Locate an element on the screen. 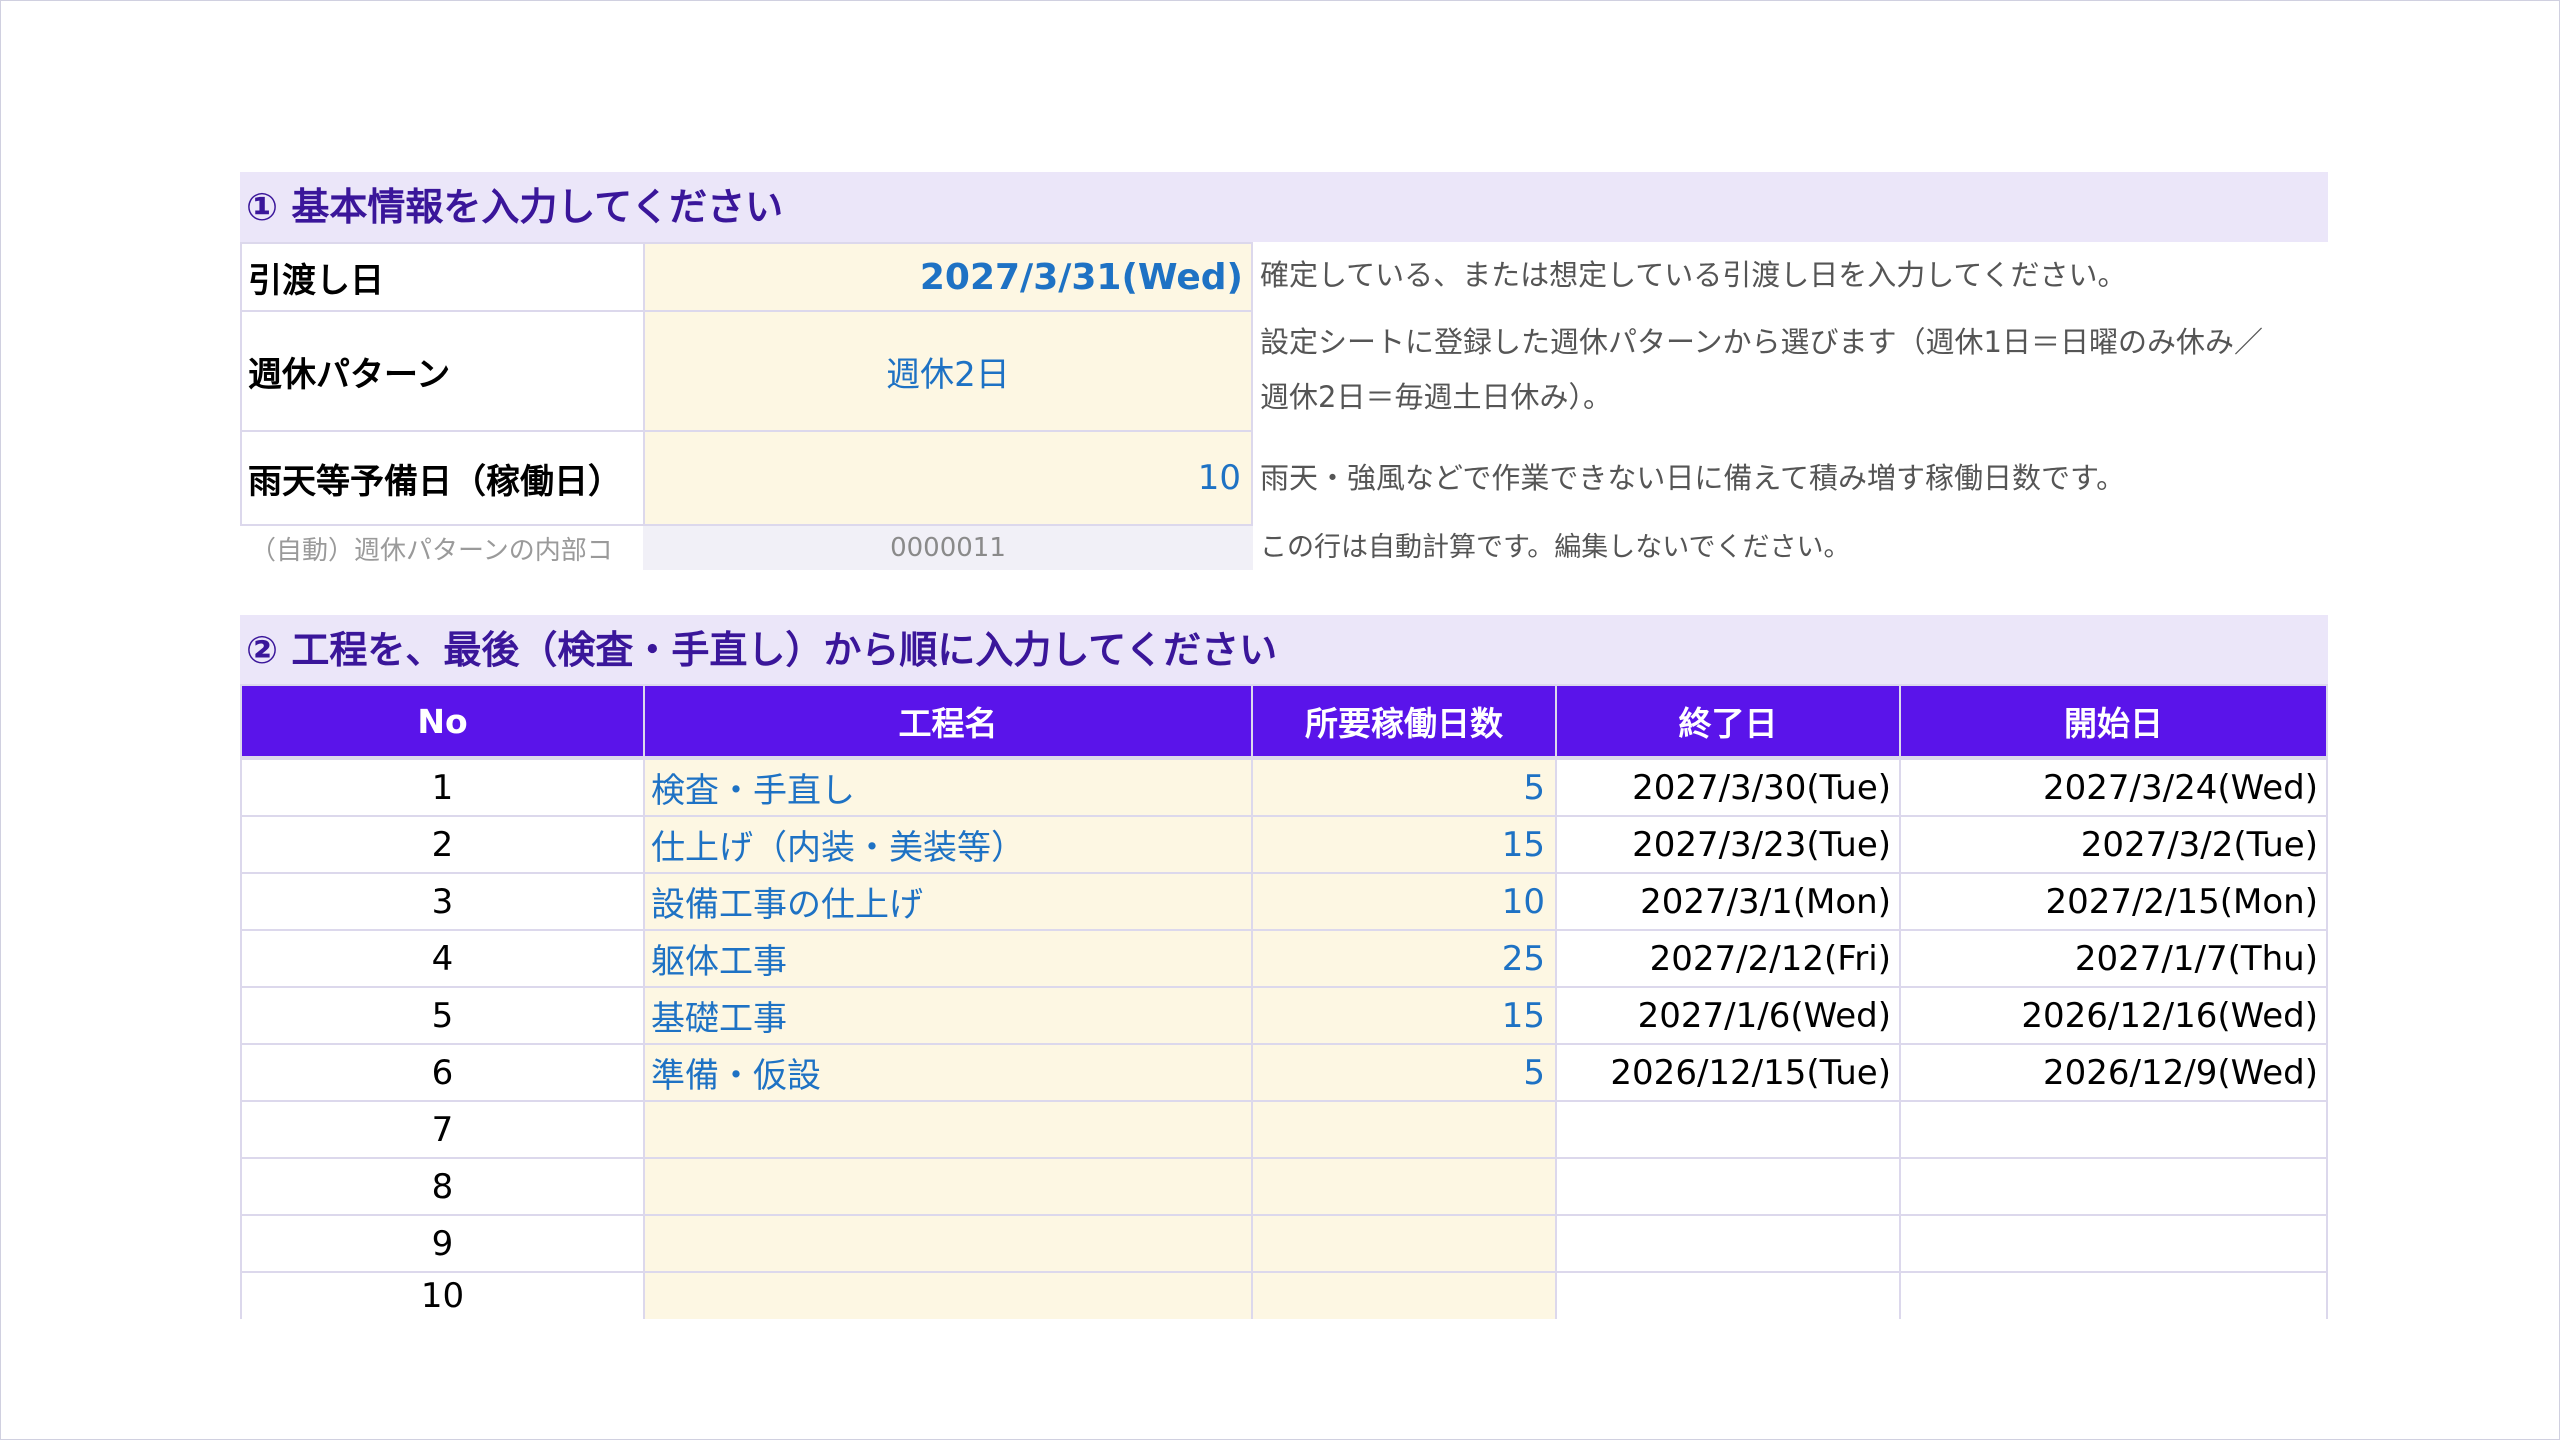  row-2-start-date: 2027/3/2(Tue) is located at coordinates (2113, 844).